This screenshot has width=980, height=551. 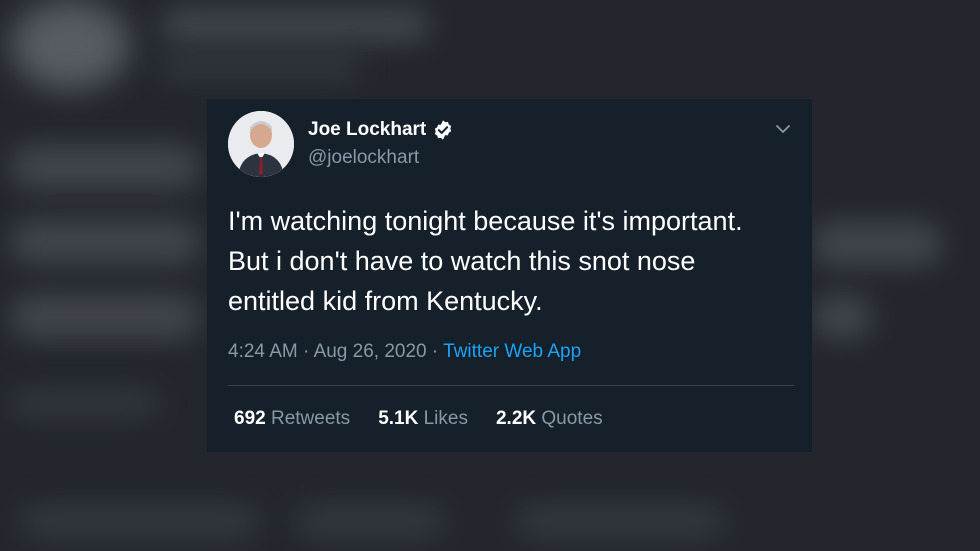 What do you see at coordinates (398, 418) in the screenshot?
I see `likes-count: 5.1K` at bounding box center [398, 418].